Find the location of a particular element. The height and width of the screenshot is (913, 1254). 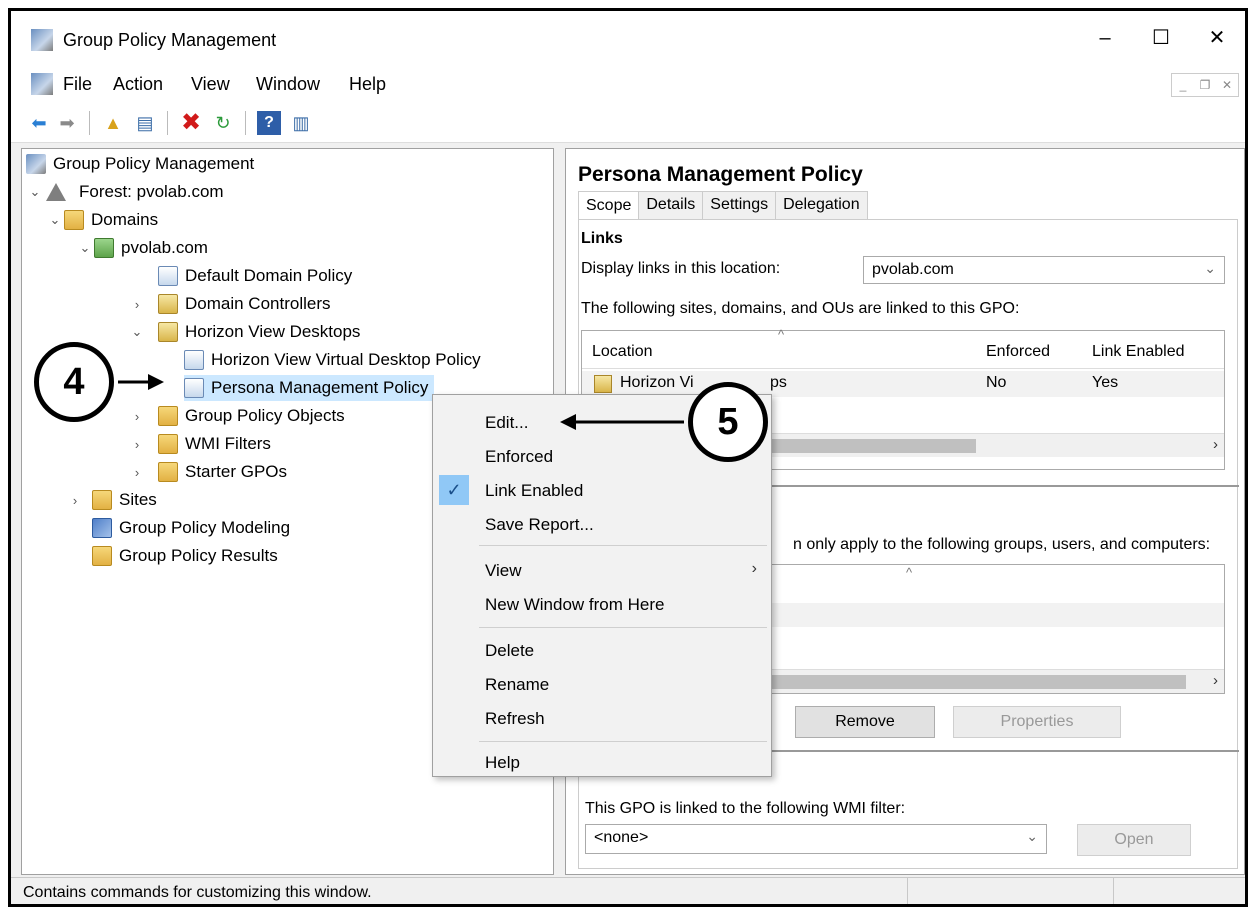

menu-help: Help is located at coordinates (367, 84).